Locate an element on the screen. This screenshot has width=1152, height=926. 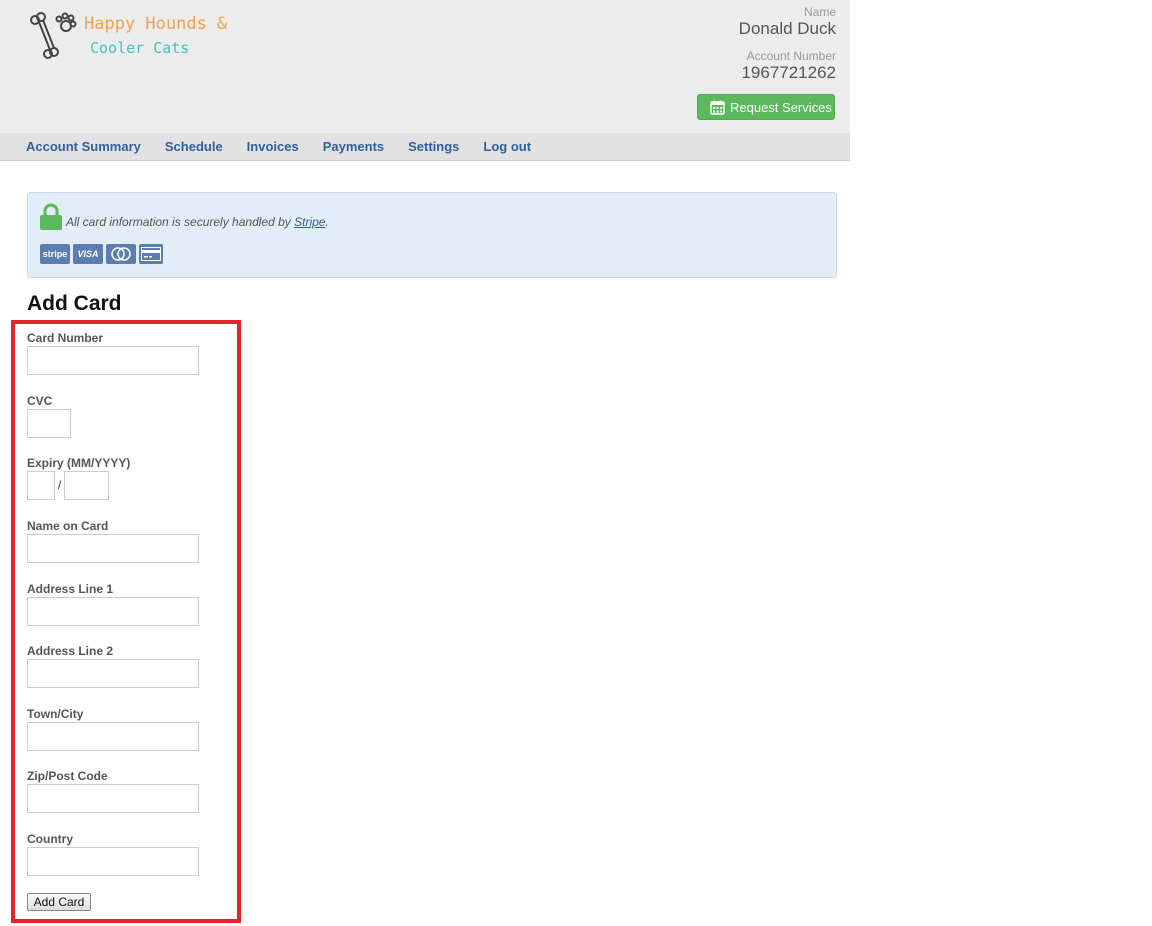
country-input is located at coordinates (113, 861).